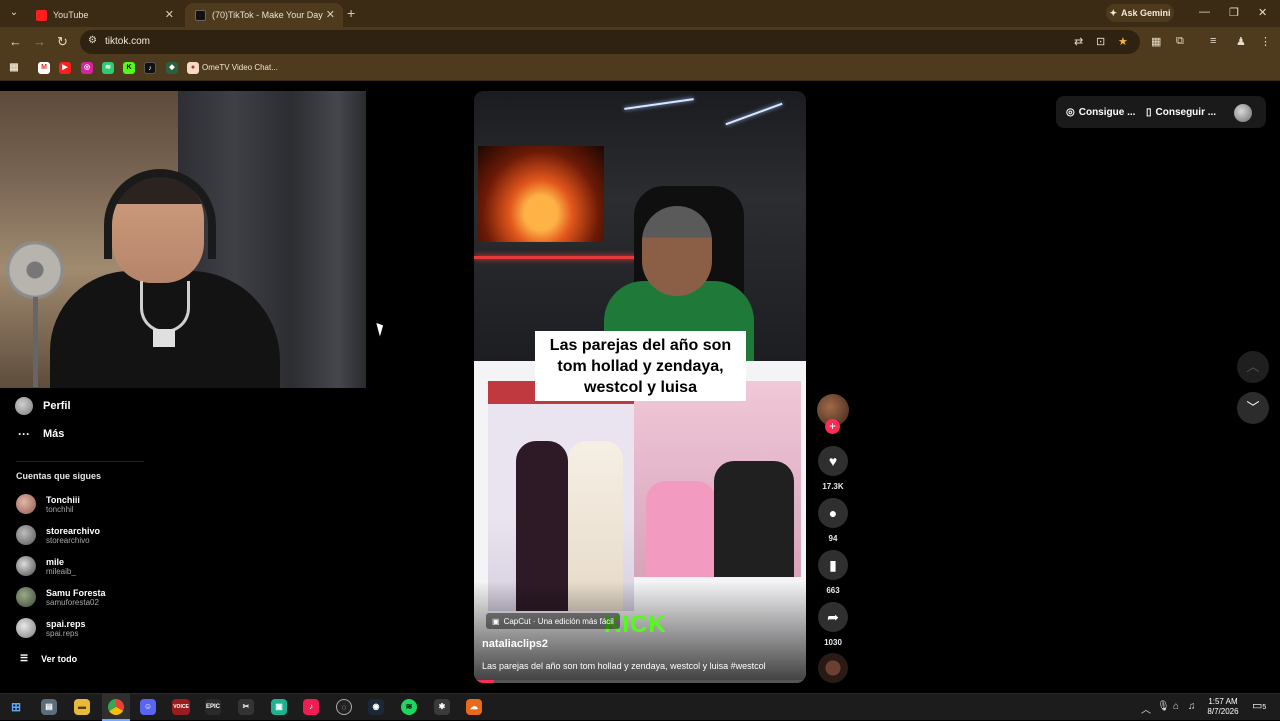 The height and width of the screenshot is (721, 1280). What do you see at coordinates (553, 621) in the screenshot?
I see `capcut-badge: ▣ CapCut · Una edición más fácil` at bounding box center [553, 621].